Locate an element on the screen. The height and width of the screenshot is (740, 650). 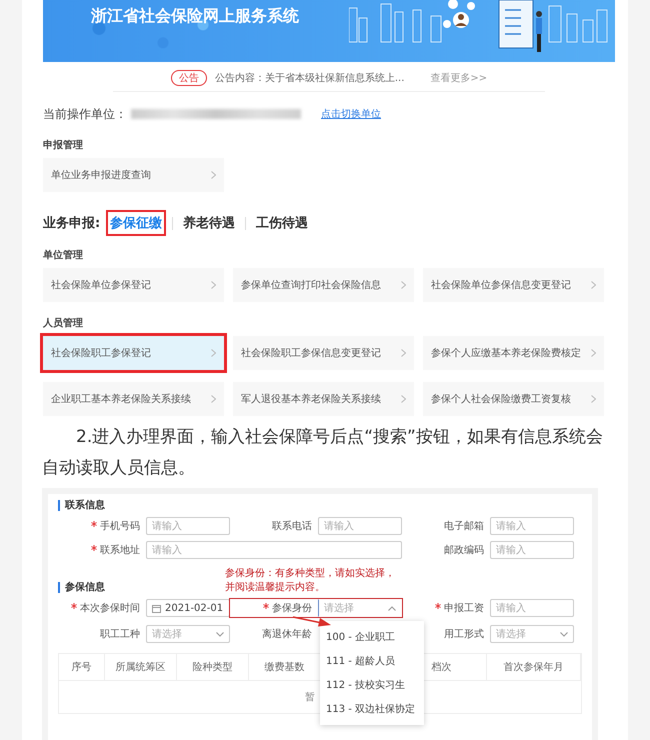
tab: 养老待遇 is located at coordinates (209, 223).